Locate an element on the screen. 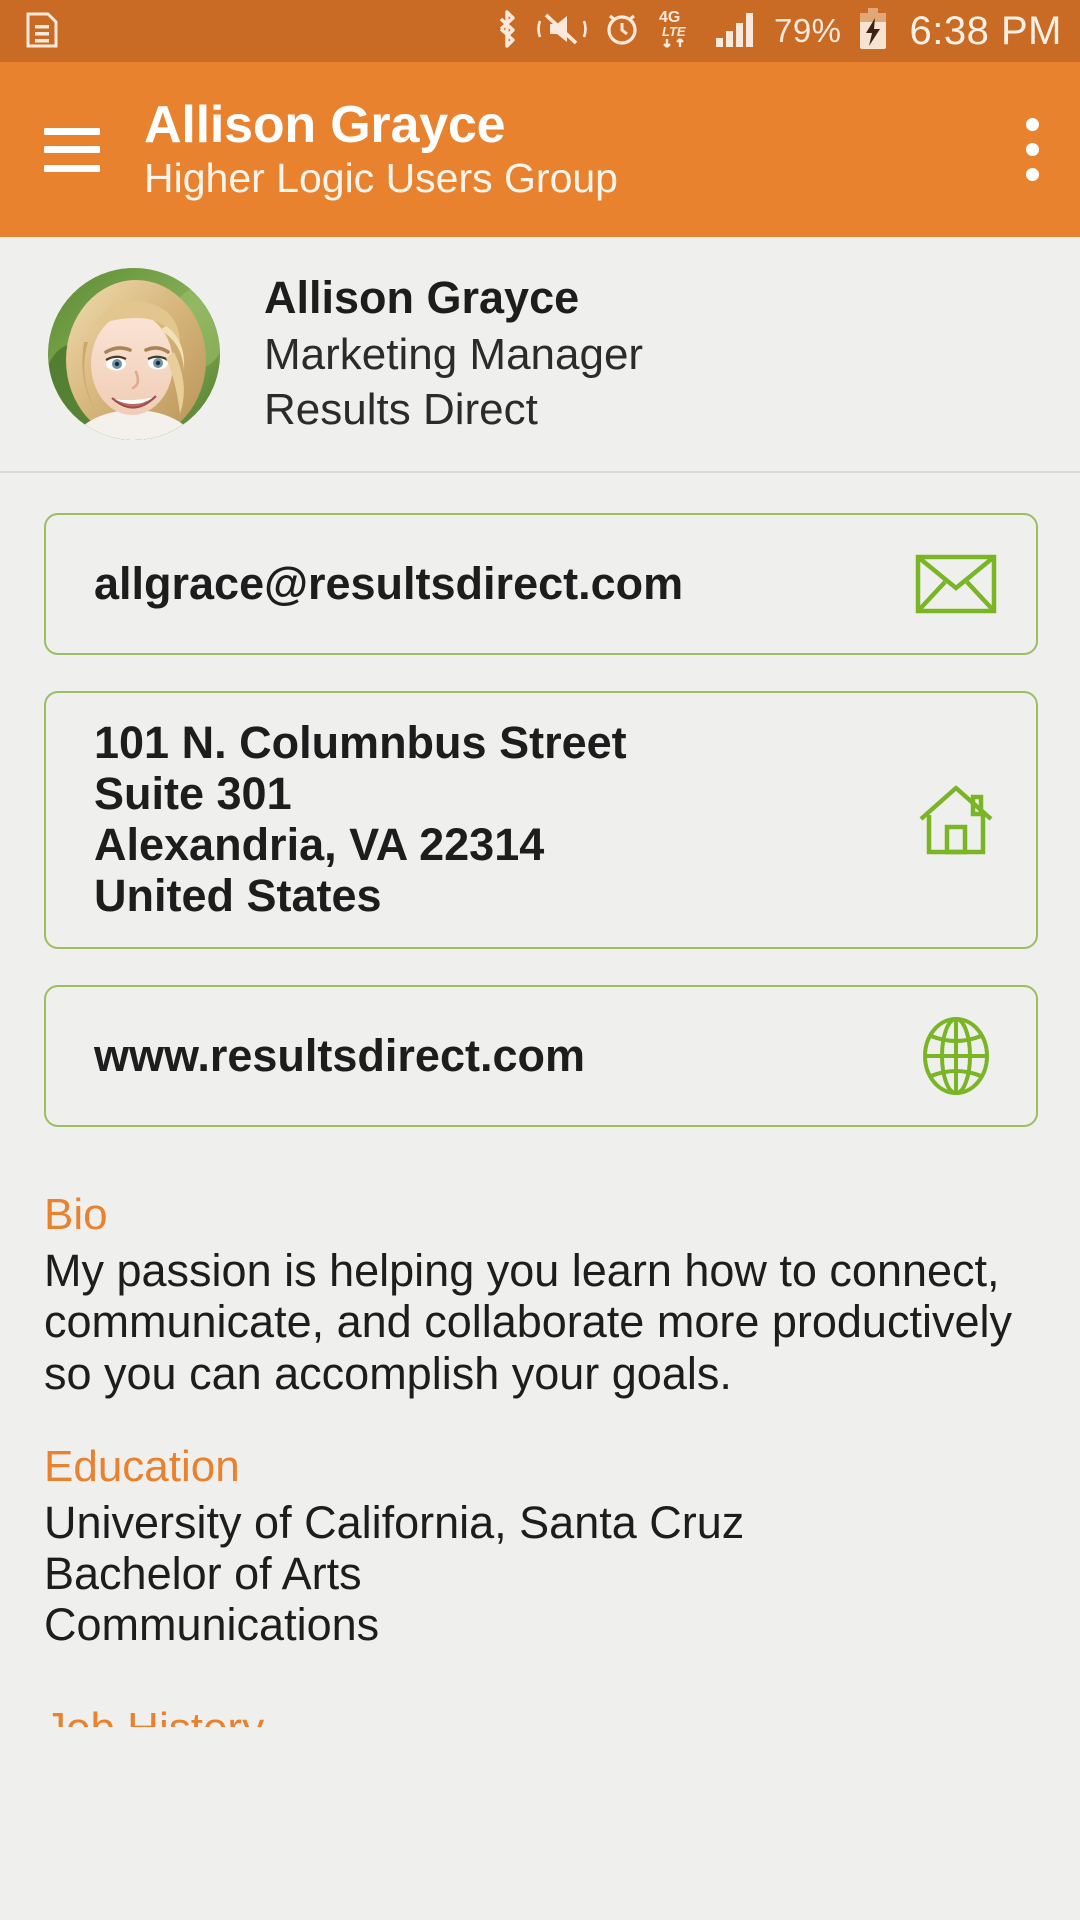 The image size is (1080, 1920). email-card: allgrace@resultsdirect.com is located at coordinates (541, 584).